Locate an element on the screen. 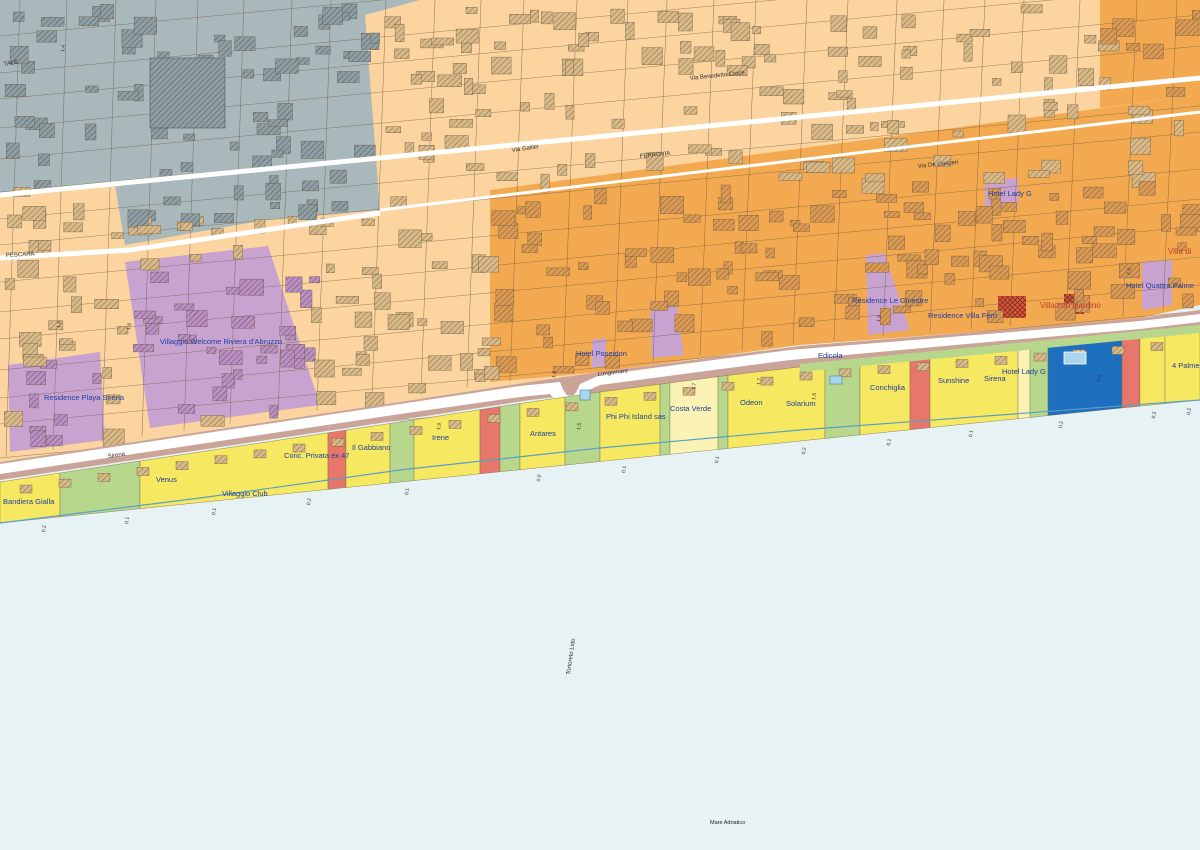 Image resolution: width=1200 pixels, height=850 pixels. label-il-gabbiano: Il Gabbiano is located at coordinates (371, 447).